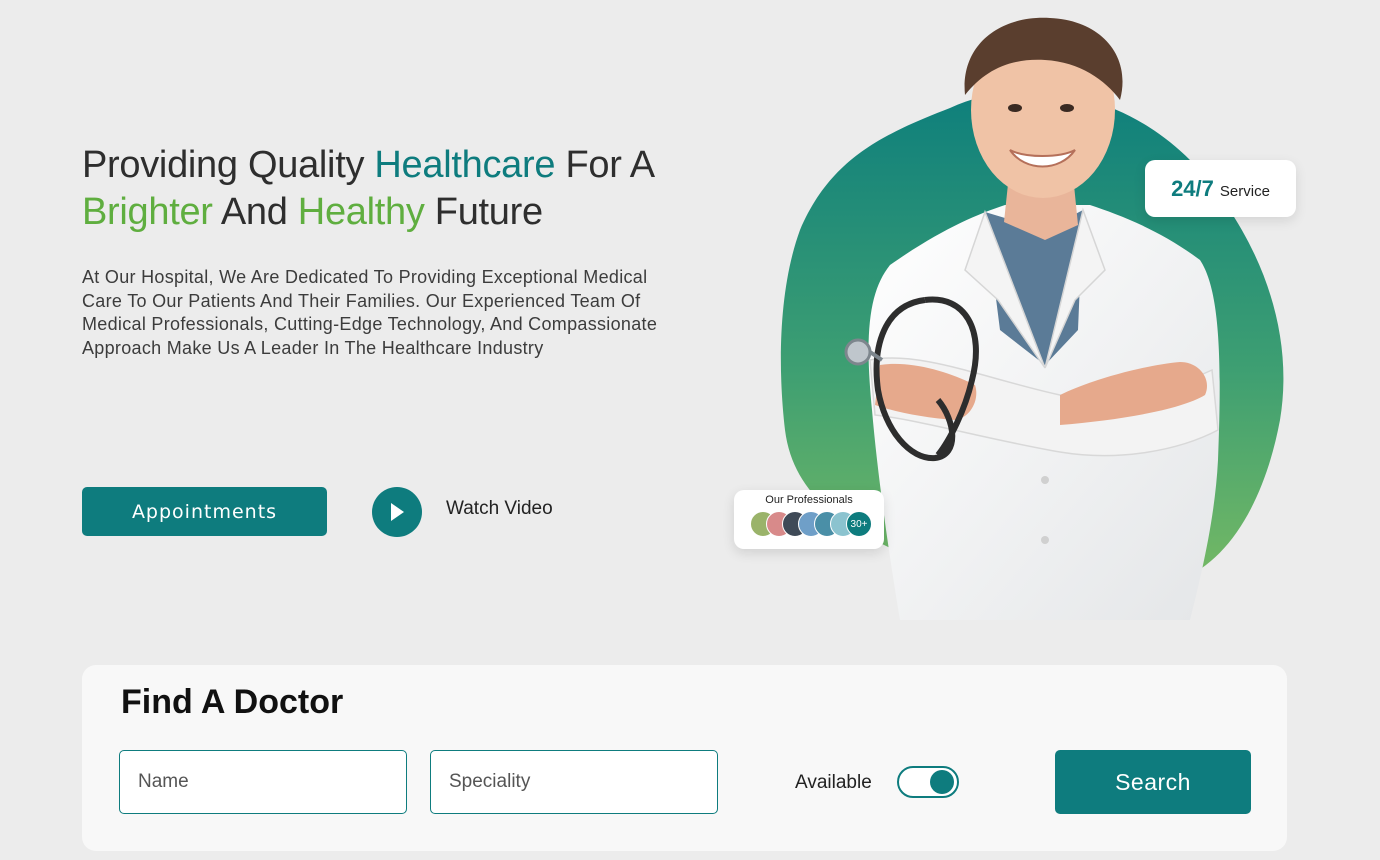  I want to click on service-hours: 24/7, so click(1192, 188).